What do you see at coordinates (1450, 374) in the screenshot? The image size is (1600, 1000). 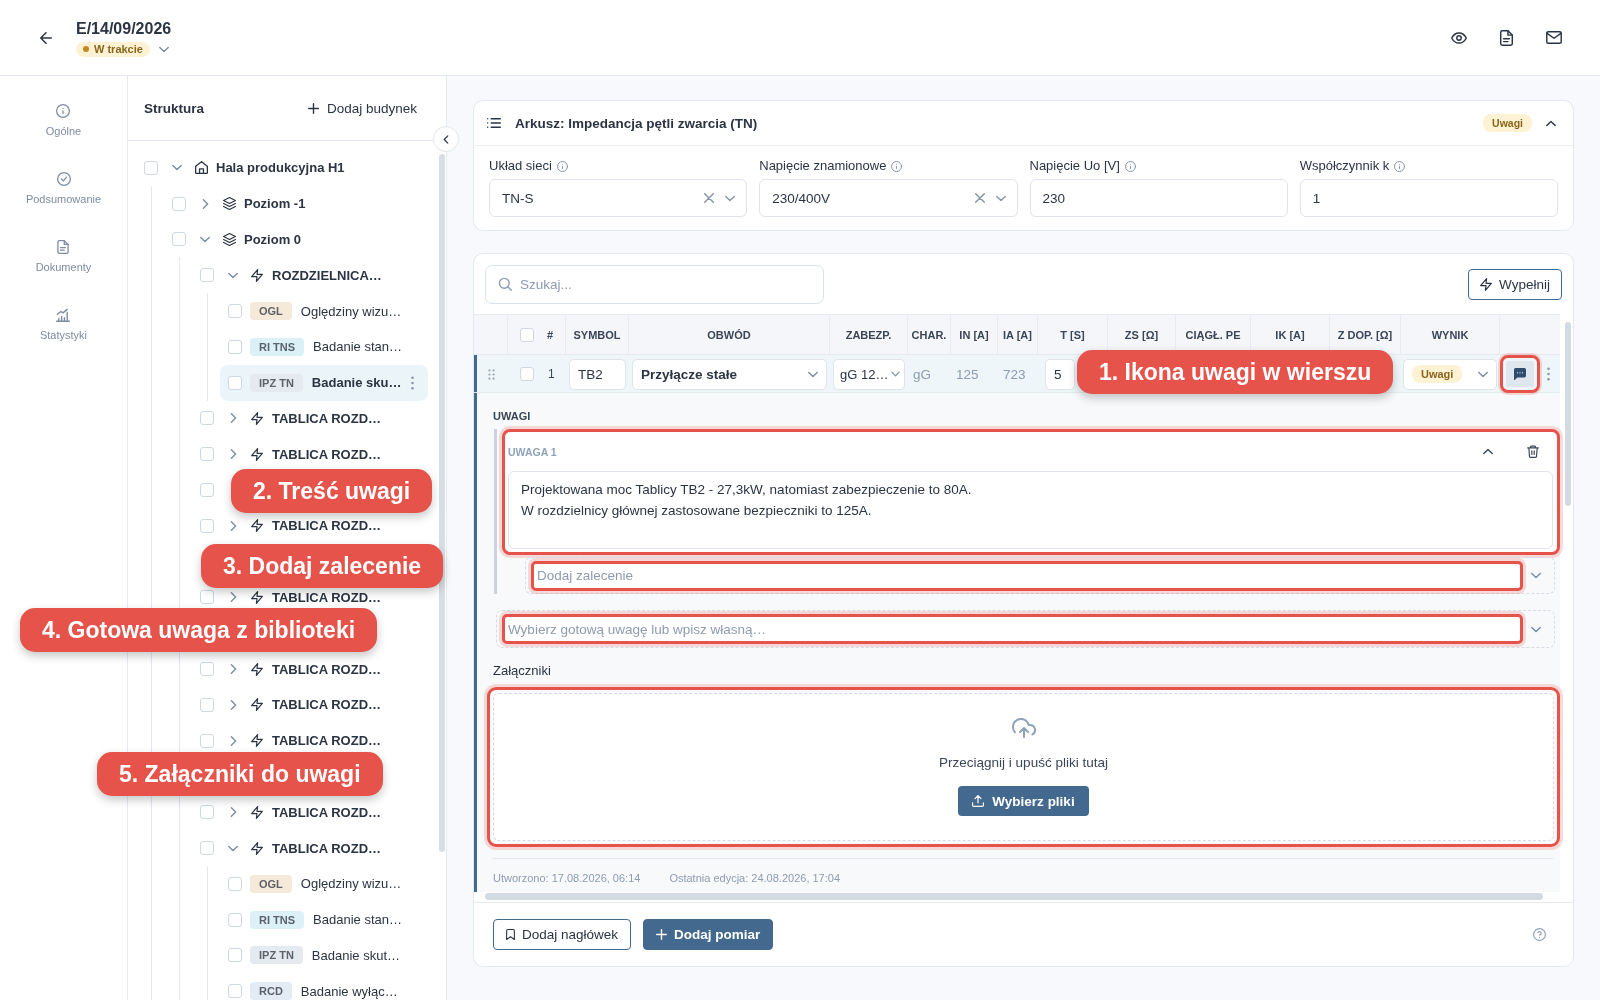 I see `result-select: Uwagi` at bounding box center [1450, 374].